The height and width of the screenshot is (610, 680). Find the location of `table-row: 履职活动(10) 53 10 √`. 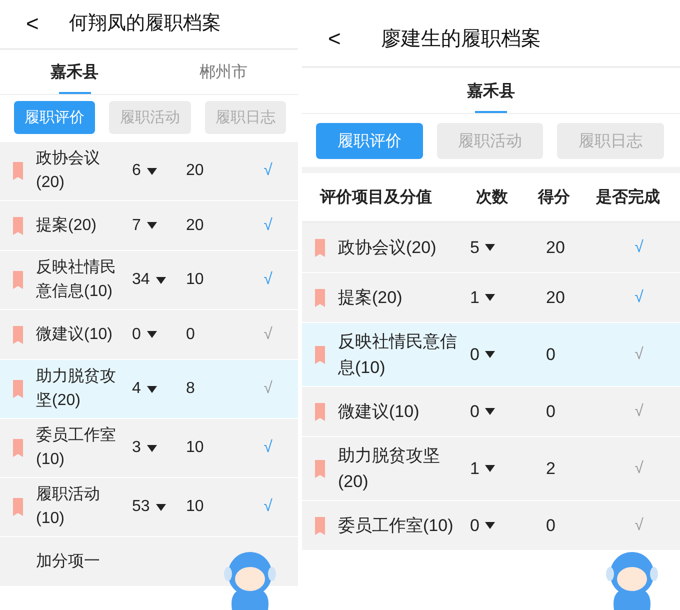

table-row: 履职活动(10) 53 10 √ is located at coordinates (149, 507).